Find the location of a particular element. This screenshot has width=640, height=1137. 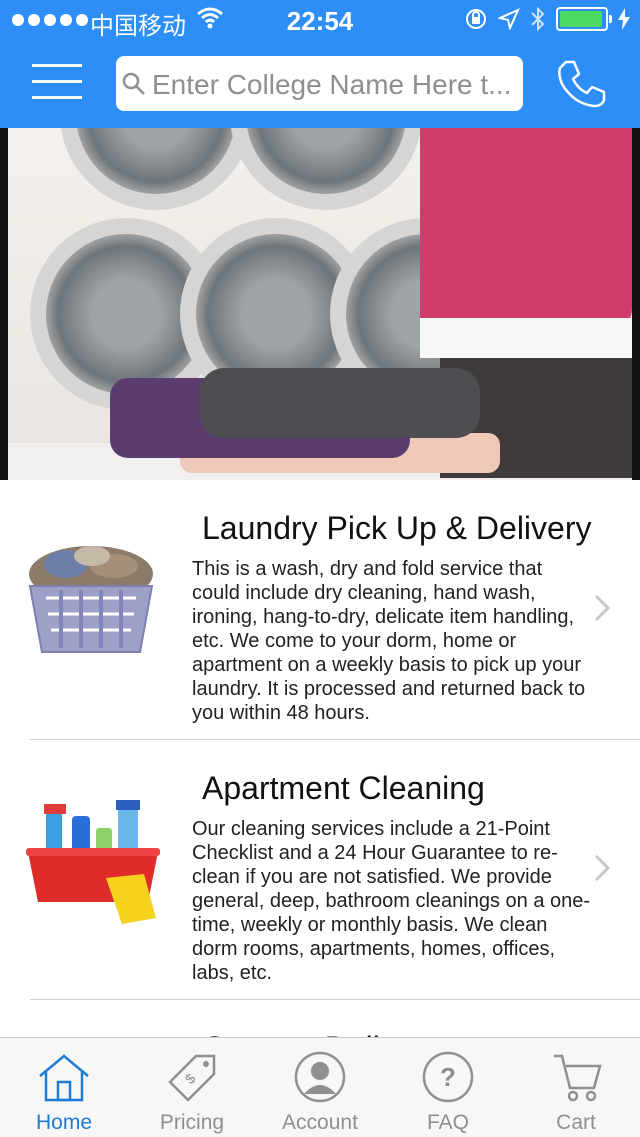

tab-cart: Cart is located at coordinates (576, 1087).